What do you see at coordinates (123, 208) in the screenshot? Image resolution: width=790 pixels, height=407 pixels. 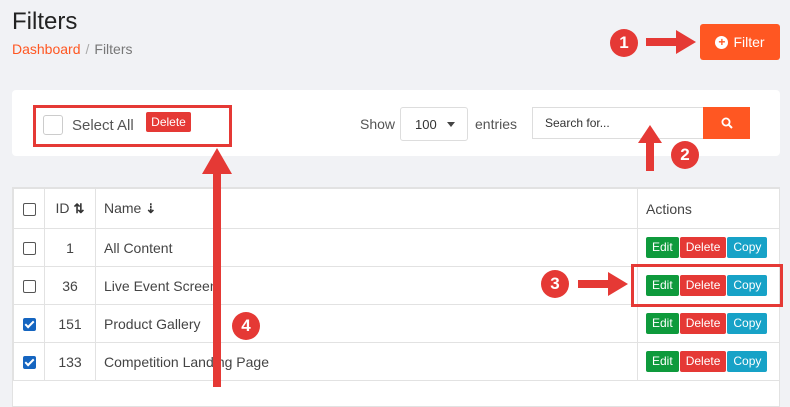 I see `column-name-label: Name` at bounding box center [123, 208].